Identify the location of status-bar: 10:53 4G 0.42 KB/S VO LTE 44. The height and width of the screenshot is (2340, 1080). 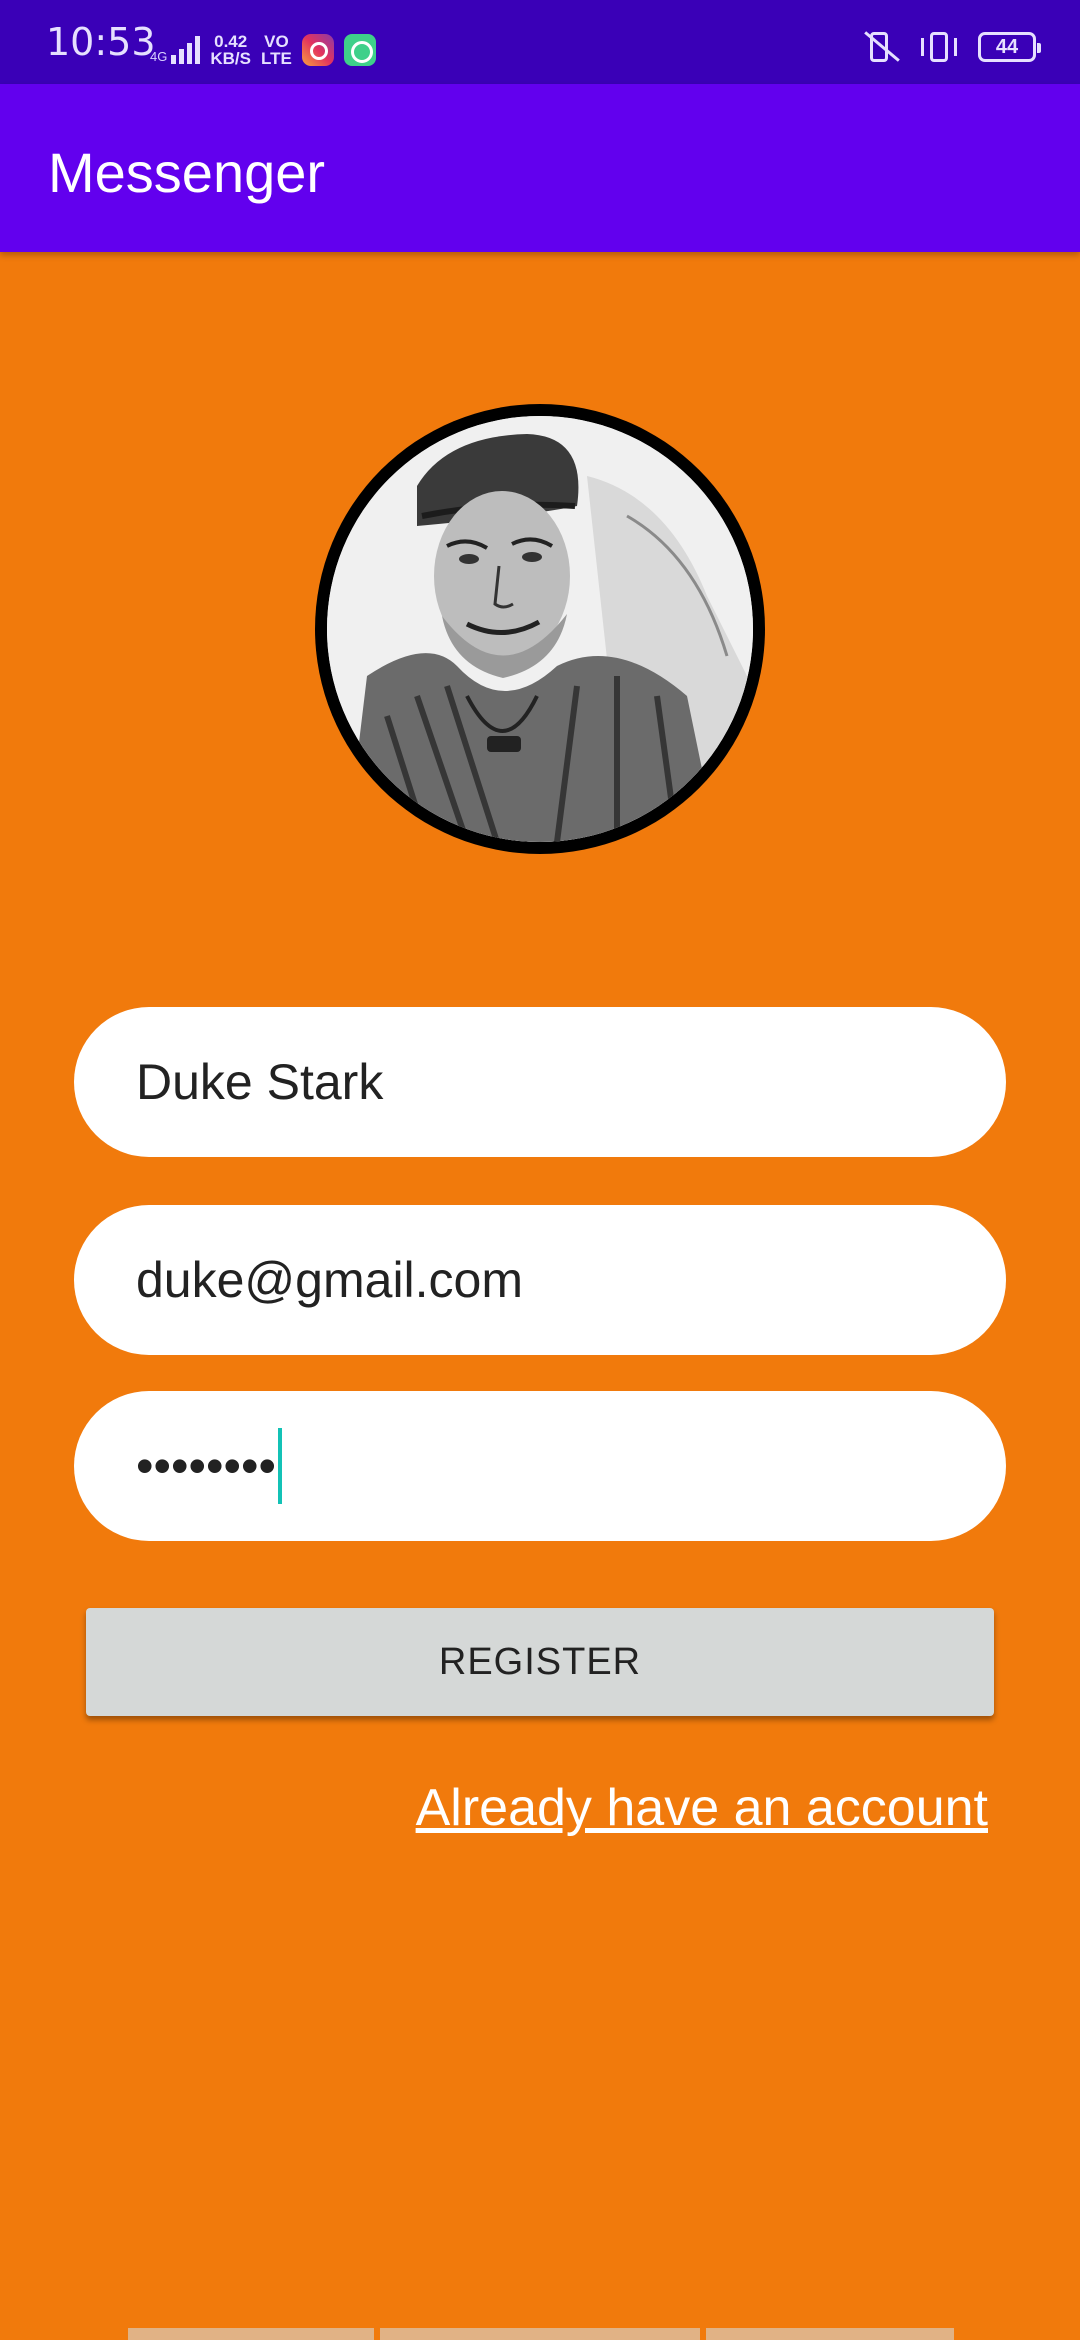
(540, 42).